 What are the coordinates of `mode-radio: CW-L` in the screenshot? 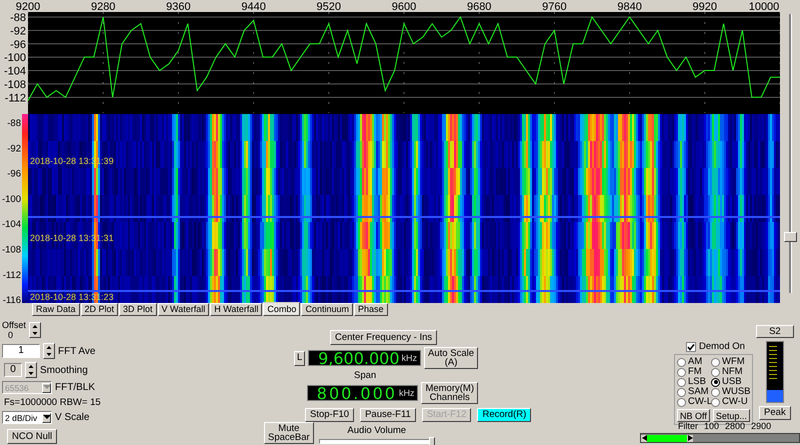 It's located at (694, 402).